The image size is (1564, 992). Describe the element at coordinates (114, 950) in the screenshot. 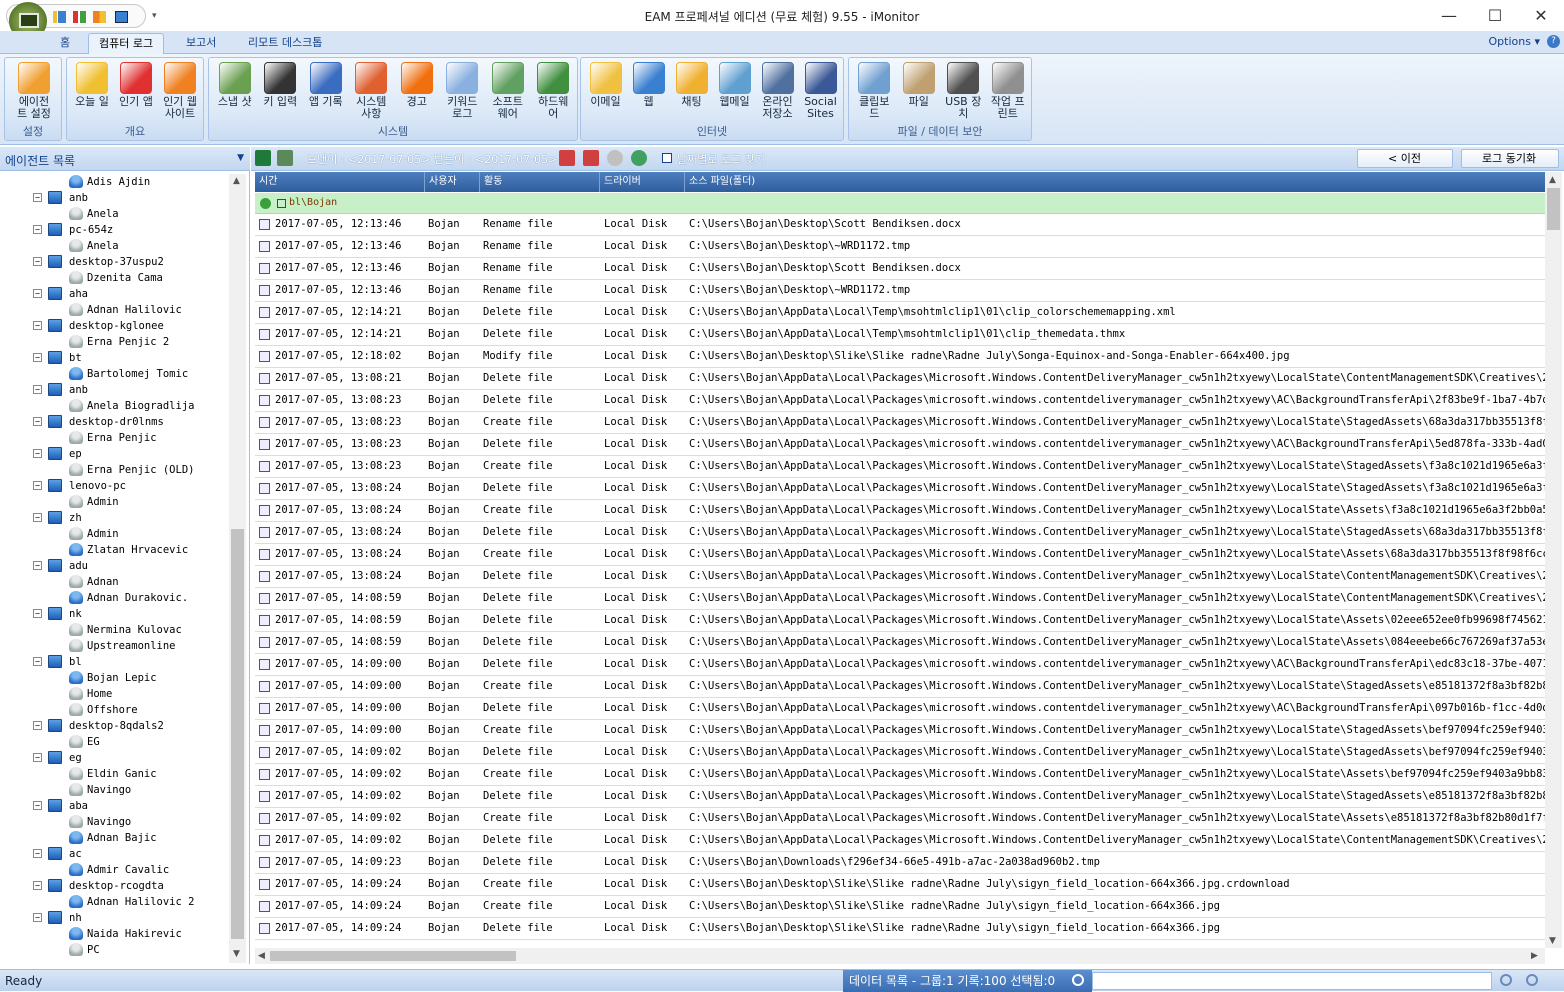

I see `tree-user-node: PC` at that location.